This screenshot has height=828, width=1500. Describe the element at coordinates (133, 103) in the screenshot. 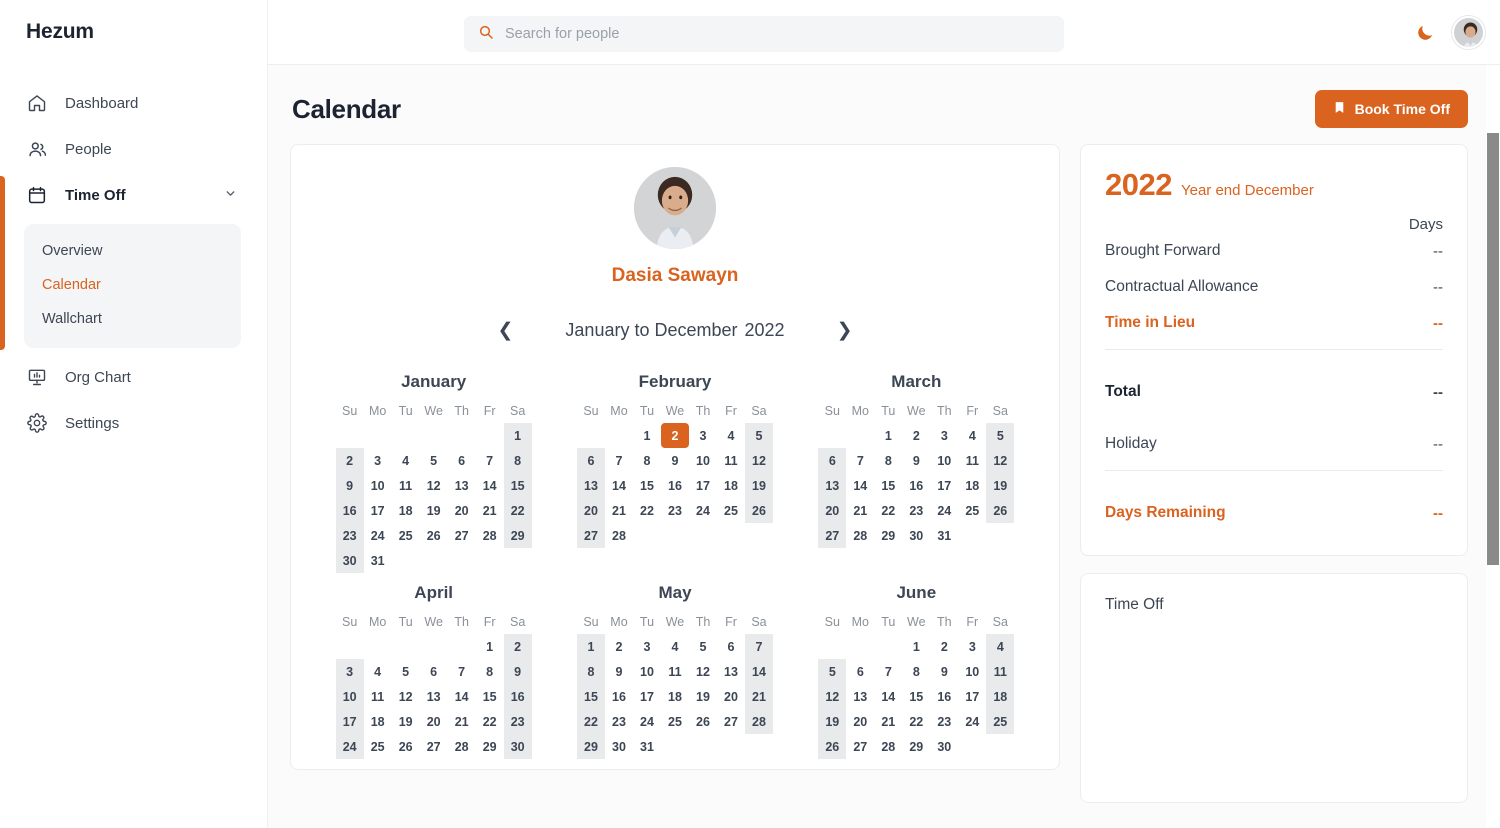

I see `sidebar-item-dashboard: Dashboard` at that location.